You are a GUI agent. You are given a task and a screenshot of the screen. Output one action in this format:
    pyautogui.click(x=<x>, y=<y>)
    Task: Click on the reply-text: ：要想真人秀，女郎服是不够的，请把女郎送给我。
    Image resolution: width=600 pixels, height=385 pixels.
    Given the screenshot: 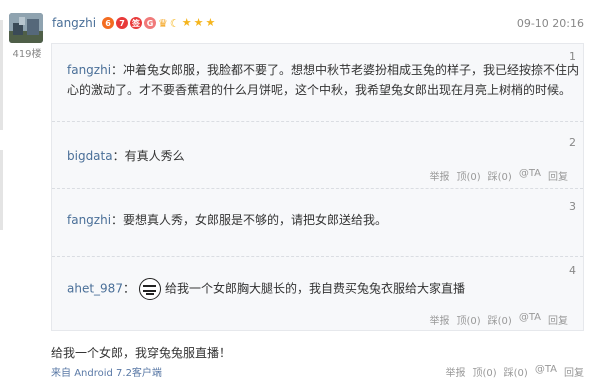 What is the action you would take?
    pyautogui.click(x=249, y=220)
    